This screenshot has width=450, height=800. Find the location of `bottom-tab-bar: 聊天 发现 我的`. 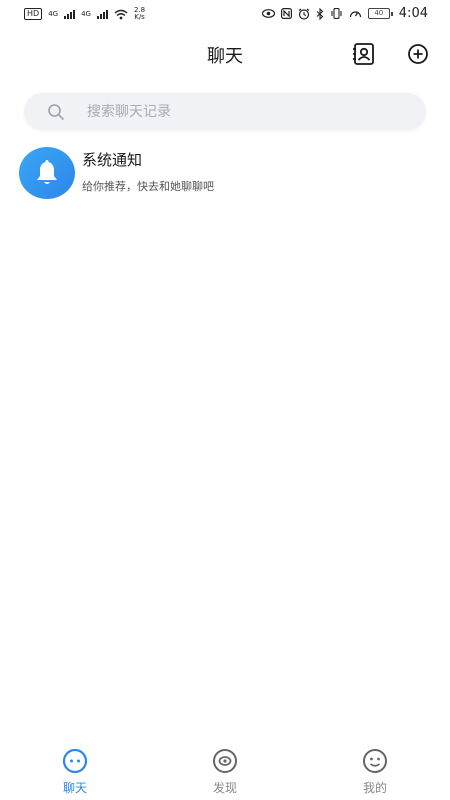

bottom-tab-bar: 聊天 发现 我的 is located at coordinates (225, 770).